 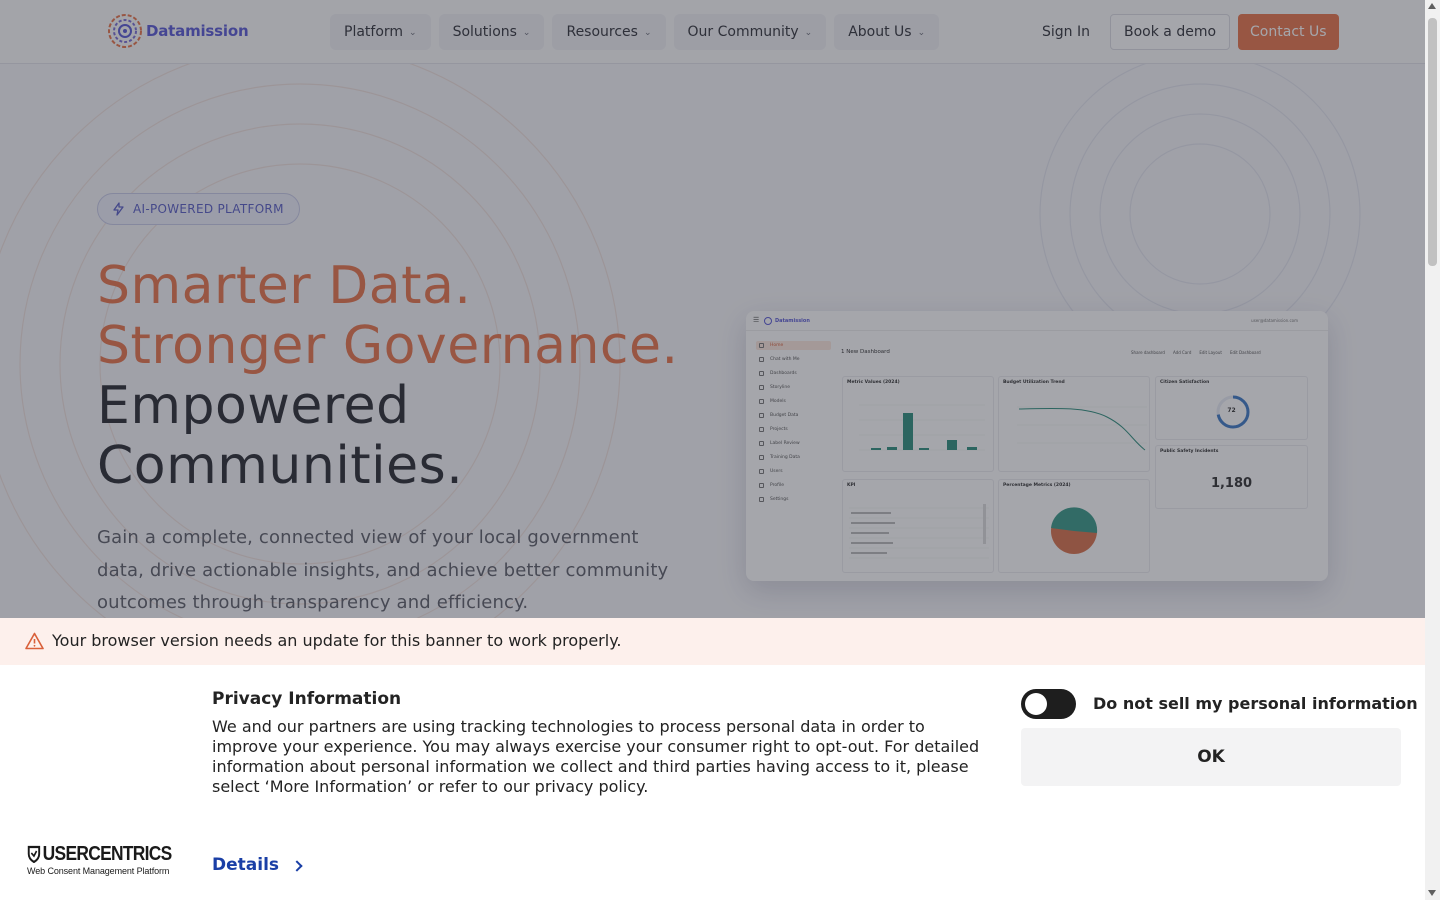 I want to click on do-not-sell-toggle, so click(x=1048, y=704).